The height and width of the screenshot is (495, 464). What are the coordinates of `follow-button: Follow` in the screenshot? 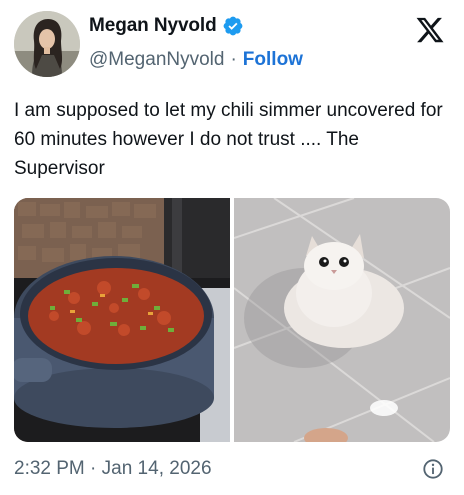 It's located at (273, 60).